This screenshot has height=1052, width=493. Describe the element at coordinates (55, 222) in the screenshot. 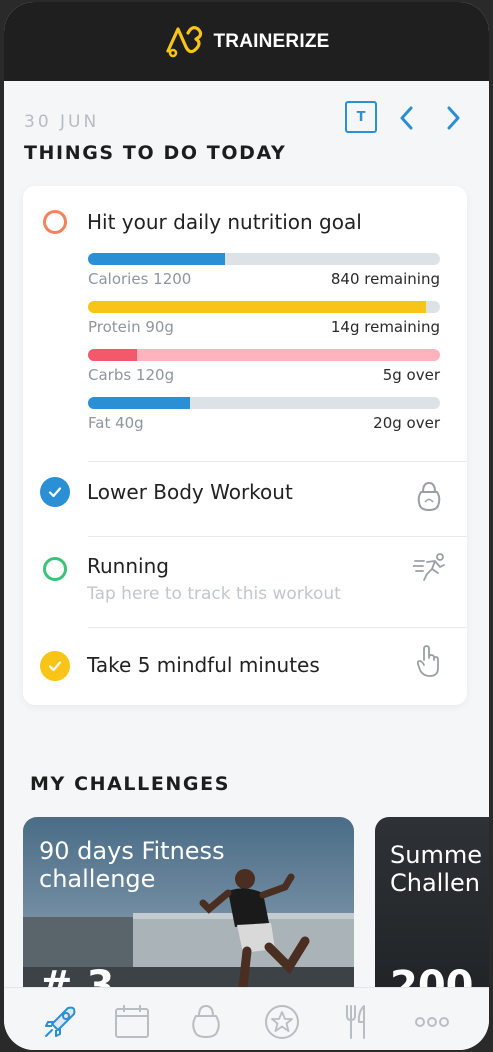

I see `nutrition-status-circle` at that location.